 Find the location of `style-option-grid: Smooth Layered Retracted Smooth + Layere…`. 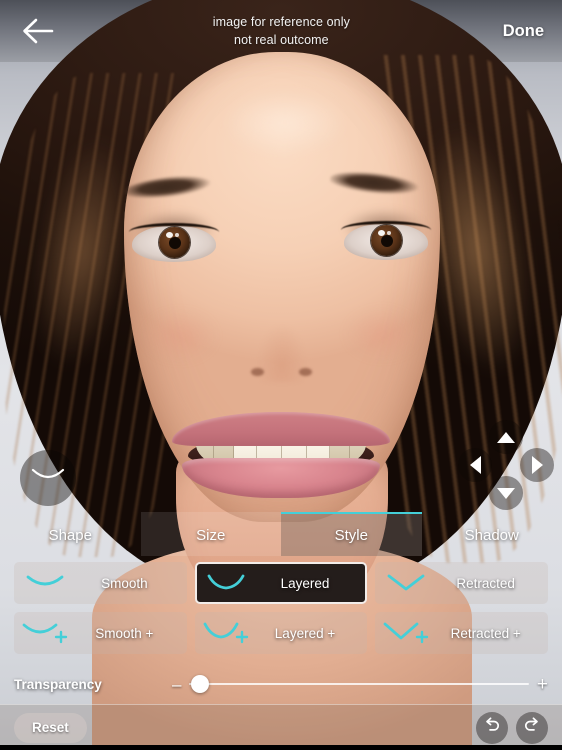

style-option-grid: Smooth Layered Retracted Smooth + Layere… is located at coordinates (281, 610).